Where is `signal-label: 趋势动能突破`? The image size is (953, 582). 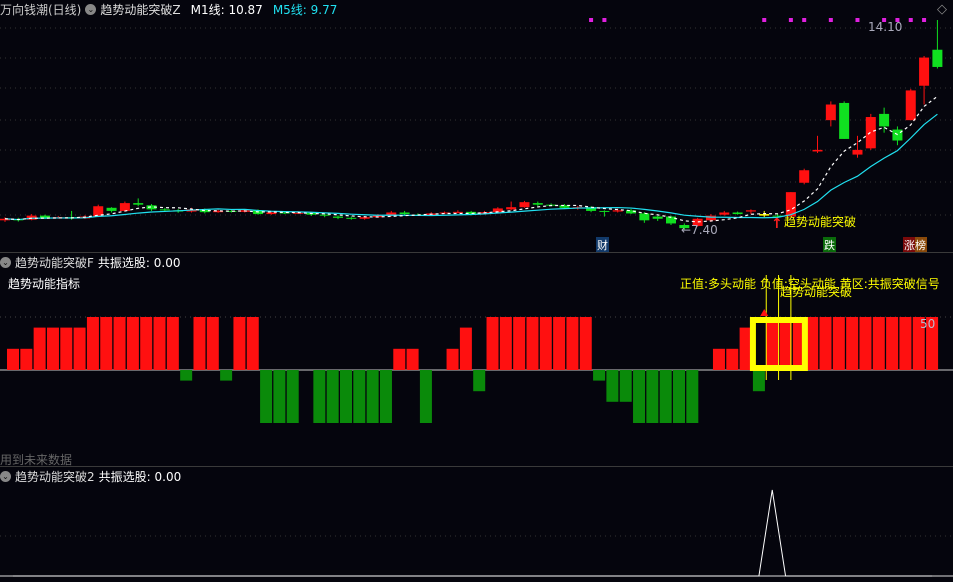 signal-label: 趋势动能突破 is located at coordinates (820, 222).